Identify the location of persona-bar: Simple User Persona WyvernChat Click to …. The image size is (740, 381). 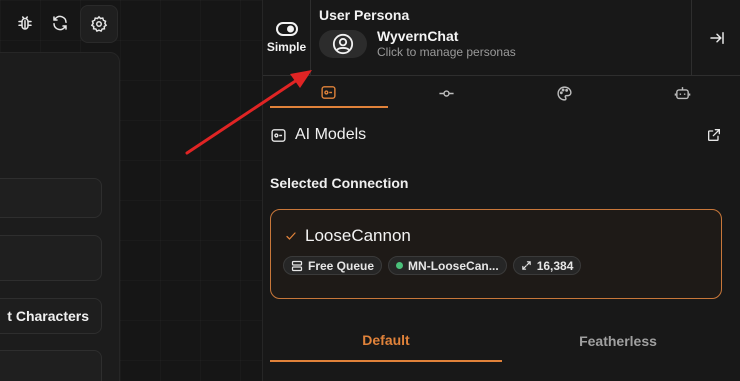
(501, 38).